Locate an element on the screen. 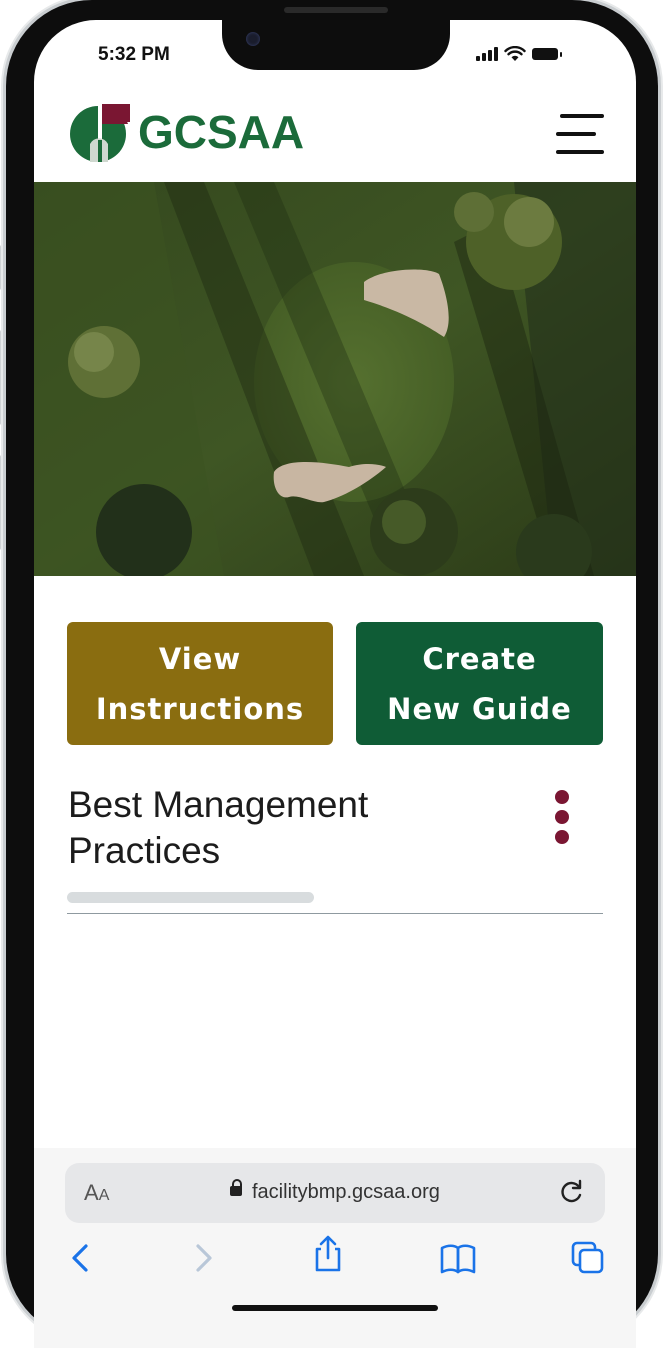 This screenshot has width=666, height=1350. view-instructions-button: View Instructions is located at coordinates (200, 683).